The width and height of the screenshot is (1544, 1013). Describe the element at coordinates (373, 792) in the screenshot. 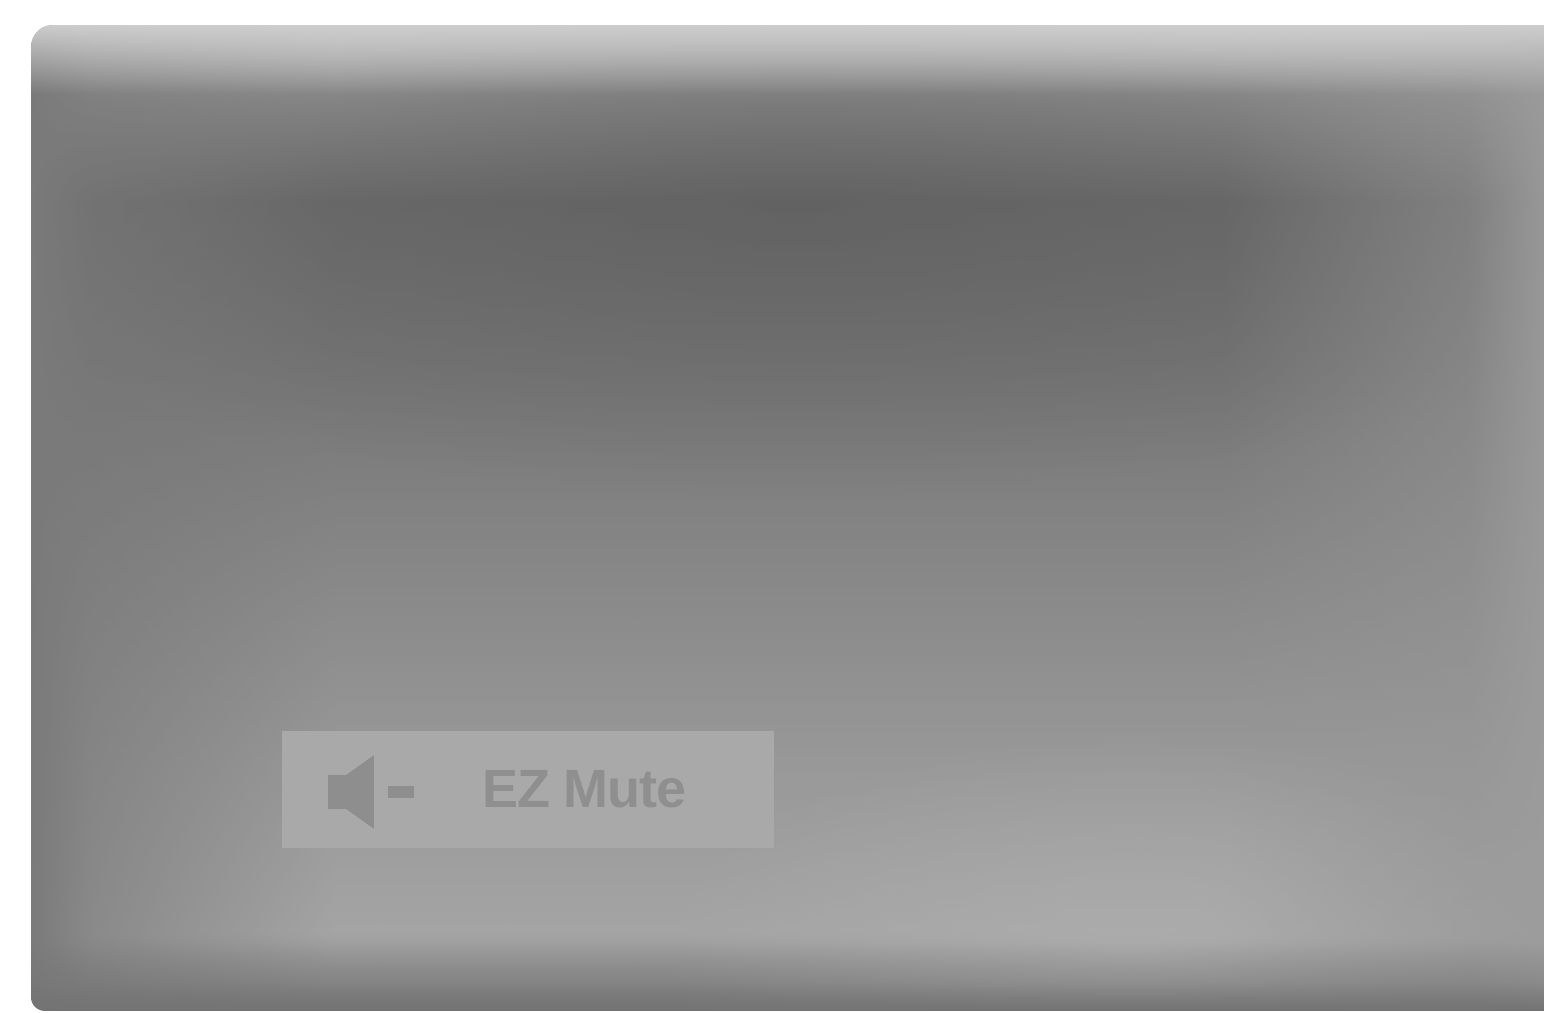

I see `speaker-mute-icon` at that location.